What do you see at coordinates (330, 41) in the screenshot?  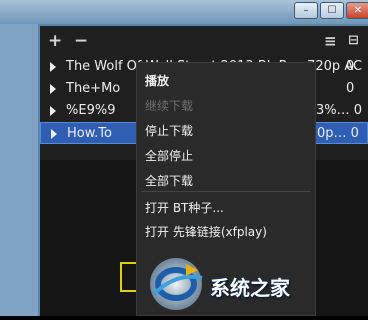 I see `list-menu-icon: ≡` at bounding box center [330, 41].